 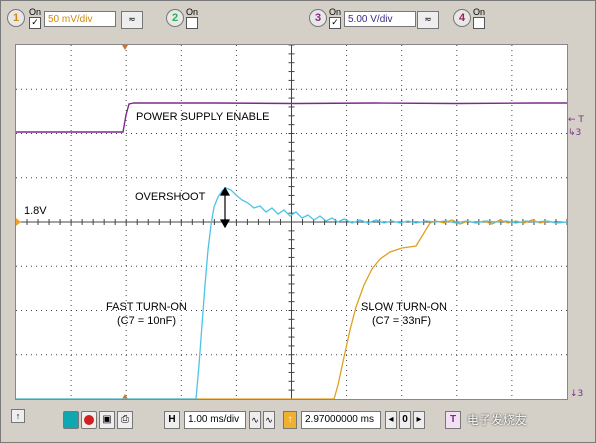 What do you see at coordinates (318, 18) in the screenshot?
I see `channel-3-badge: 3` at bounding box center [318, 18].